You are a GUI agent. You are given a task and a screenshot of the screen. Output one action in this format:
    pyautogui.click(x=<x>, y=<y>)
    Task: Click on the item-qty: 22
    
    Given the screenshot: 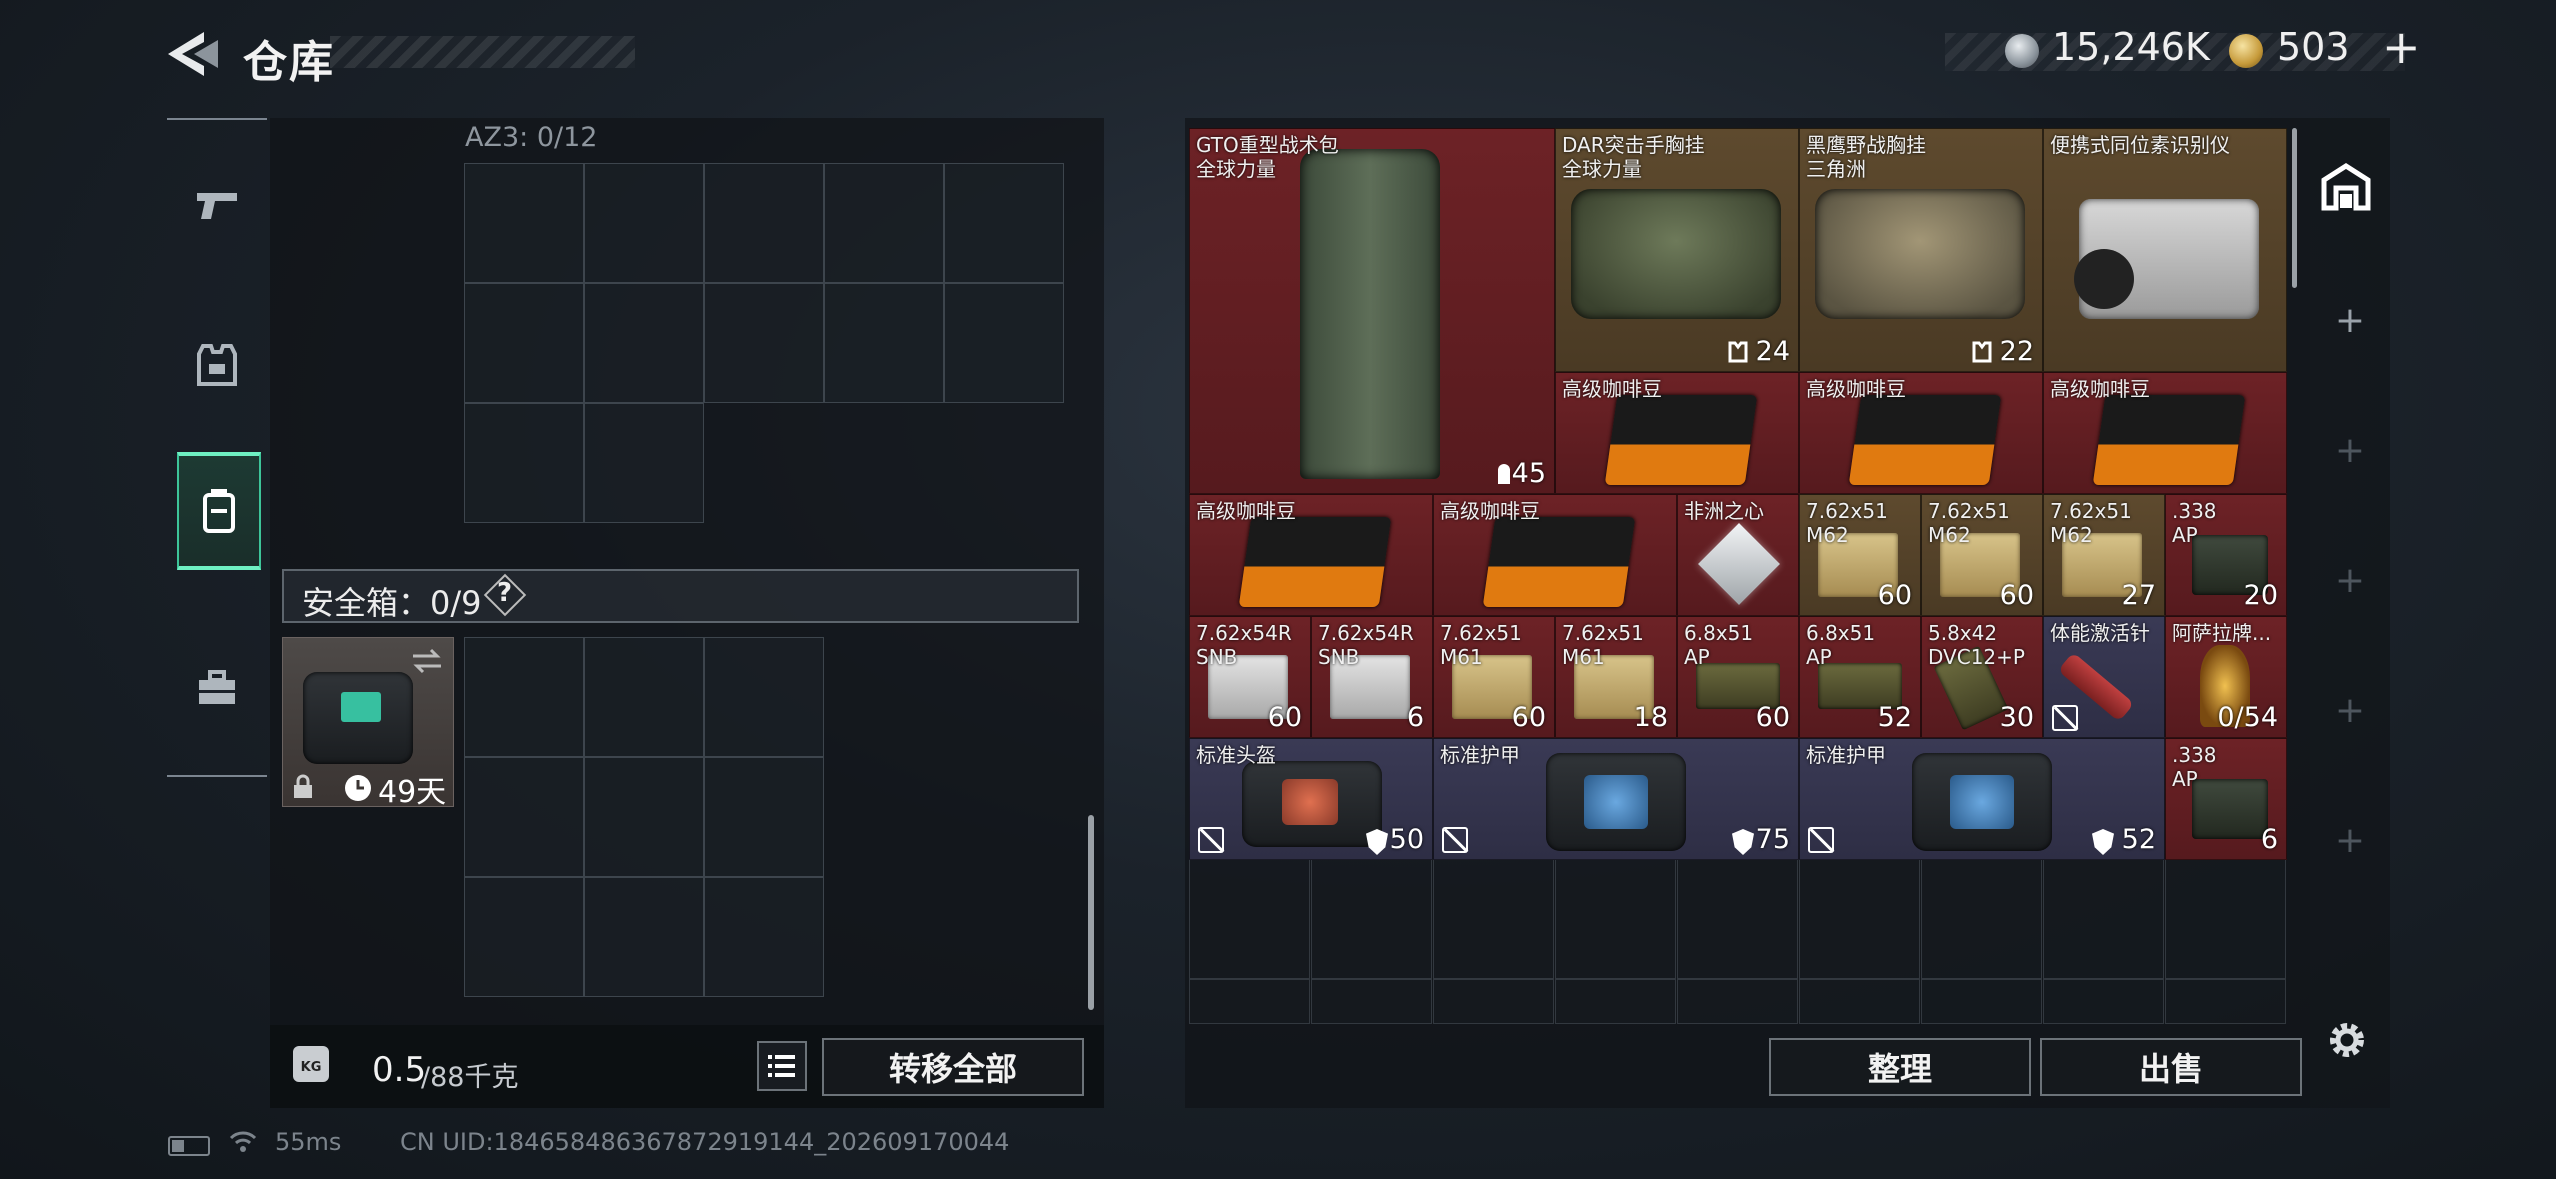 What is the action you would take?
    pyautogui.click(x=2016, y=351)
    